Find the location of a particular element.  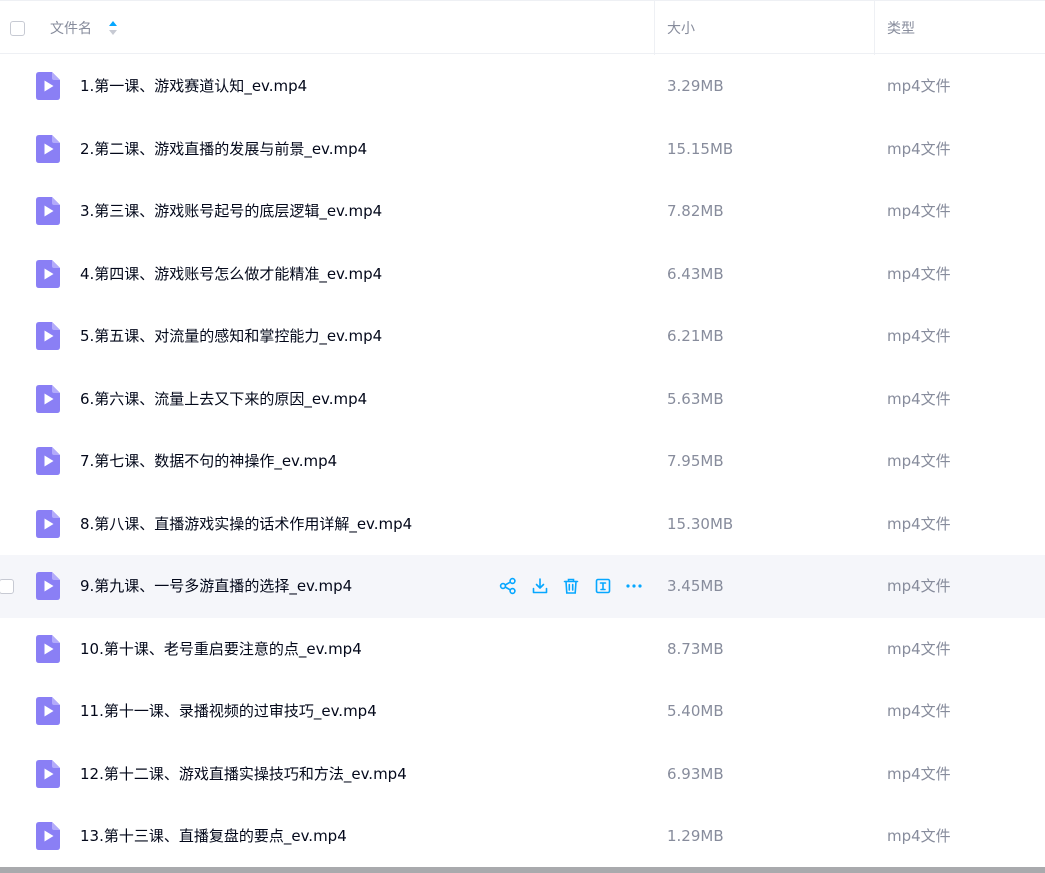

share-icon is located at coordinates (508, 586).